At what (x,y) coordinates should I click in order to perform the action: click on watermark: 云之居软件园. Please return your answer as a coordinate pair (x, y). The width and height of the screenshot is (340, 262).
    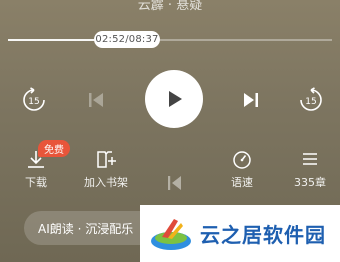
    Looking at the image, I should click on (240, 233).